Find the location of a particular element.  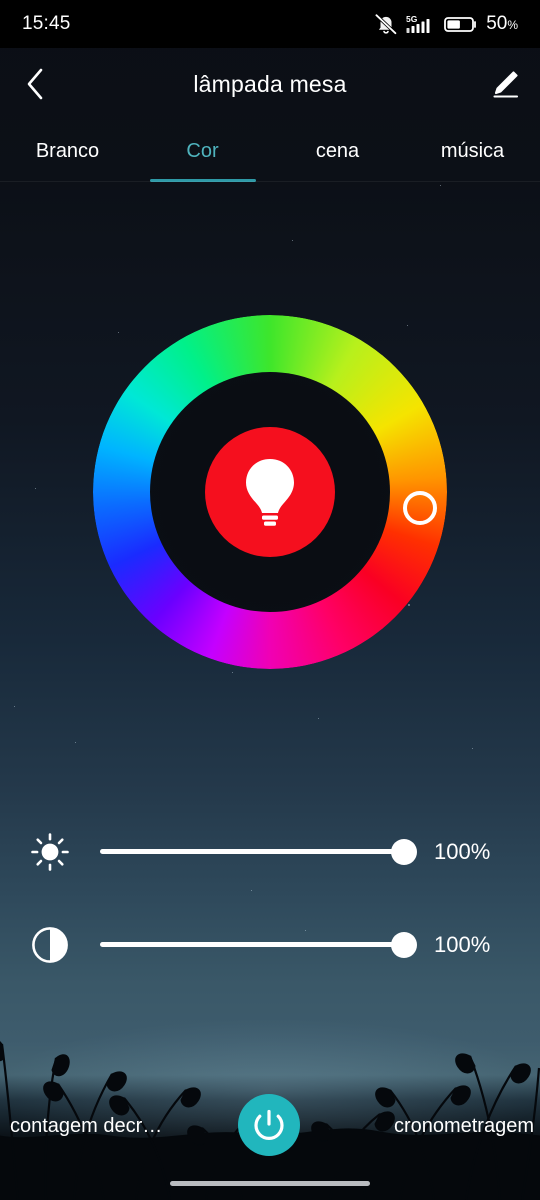

status-time: 15:45 is located at coordinates (46, 23).